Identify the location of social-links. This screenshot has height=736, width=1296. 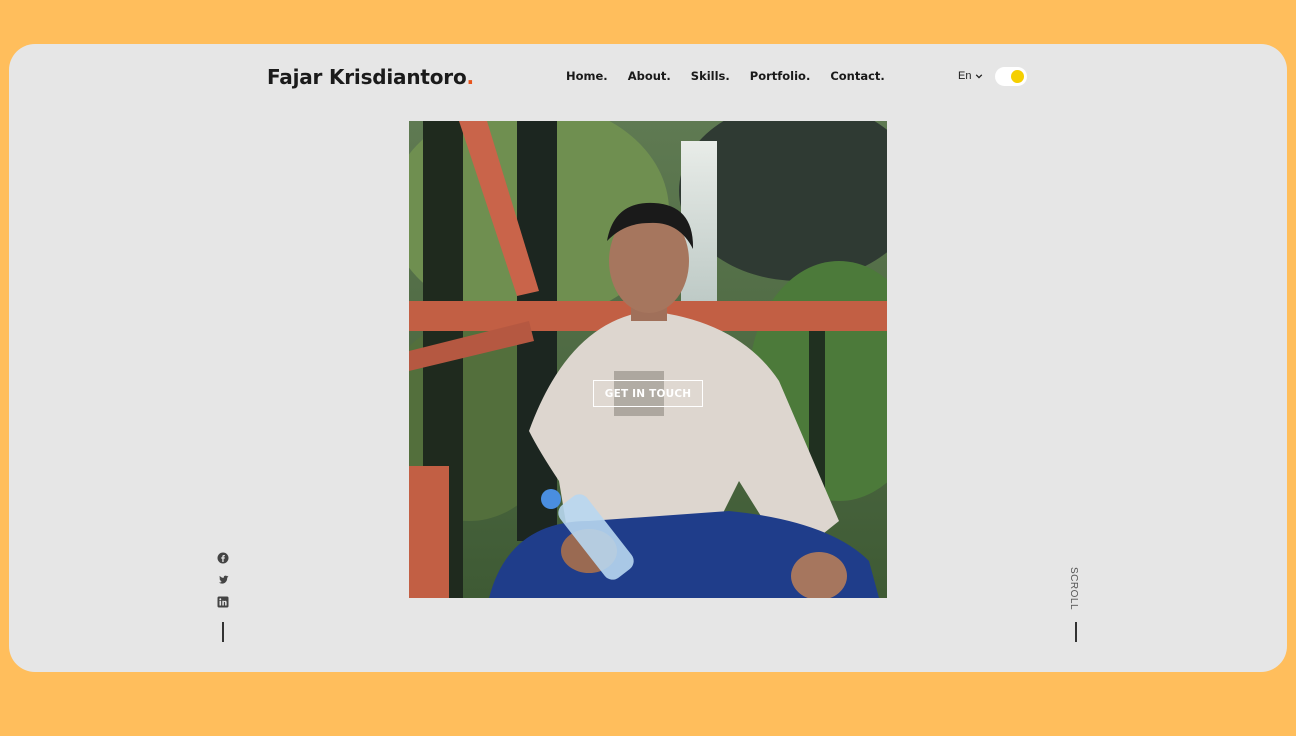
(223, 580).